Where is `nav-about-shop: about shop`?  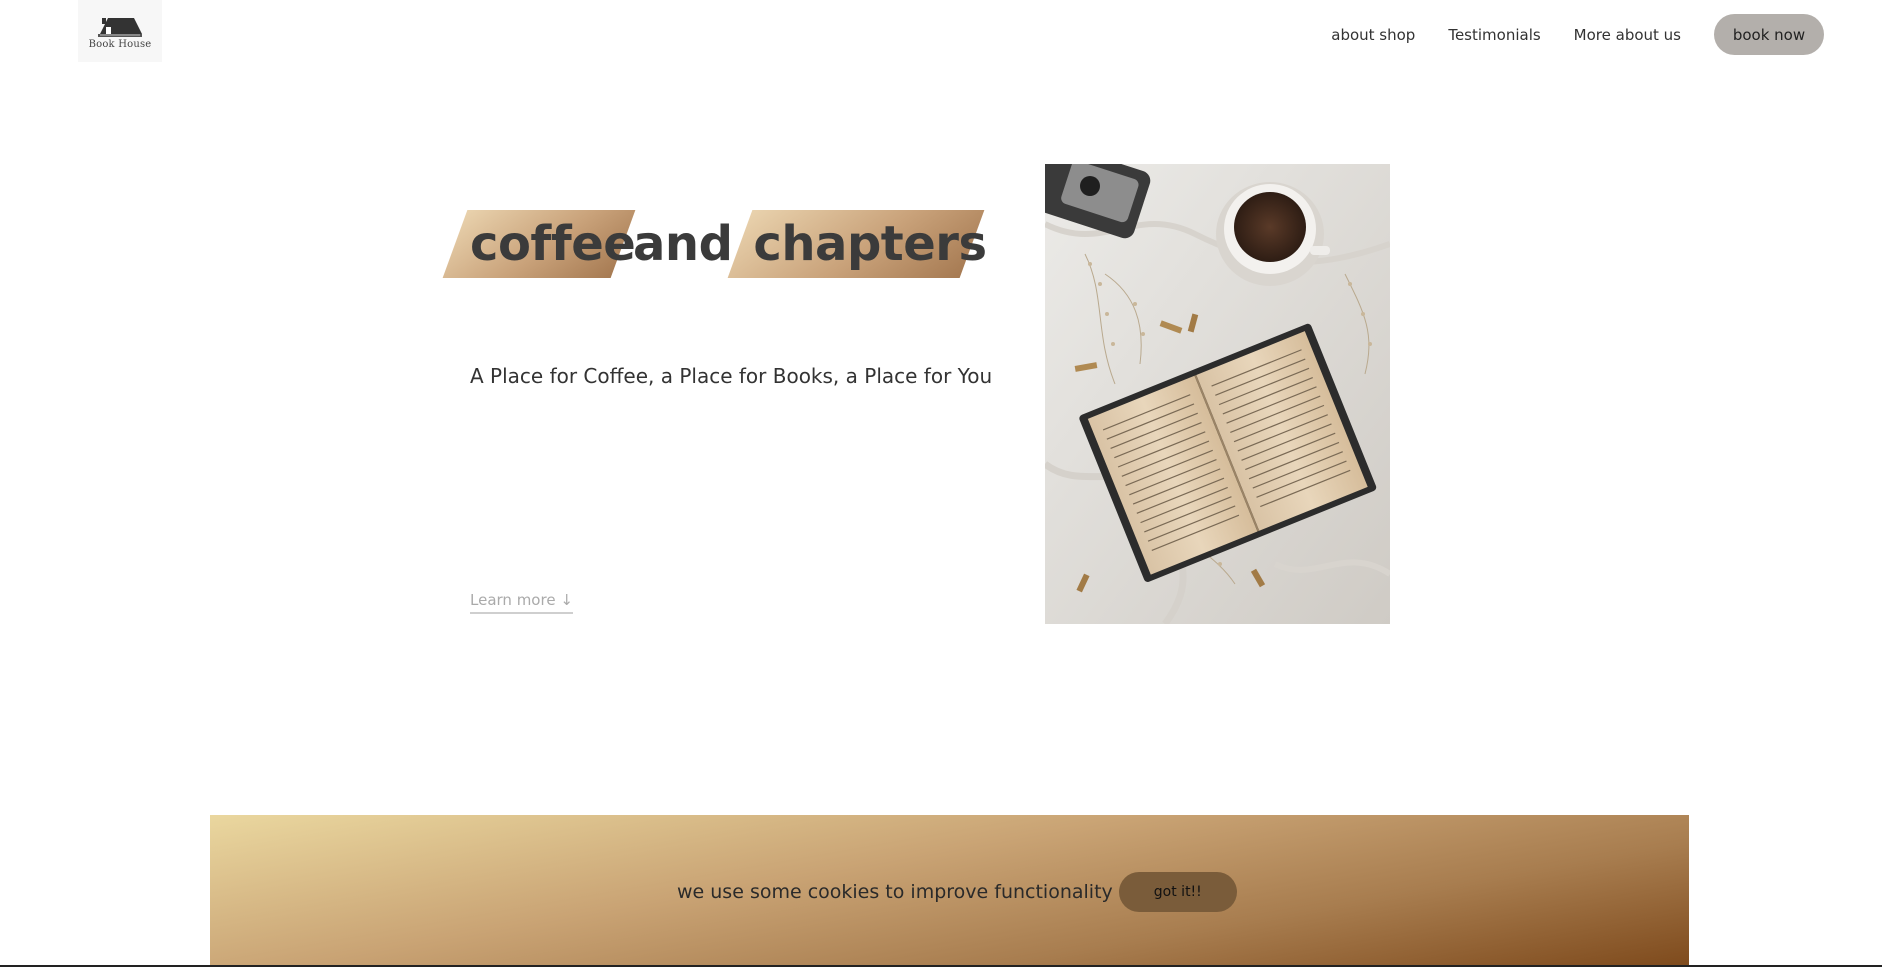
nav-about-shop: about shop is located at coordinates (1373, 35).